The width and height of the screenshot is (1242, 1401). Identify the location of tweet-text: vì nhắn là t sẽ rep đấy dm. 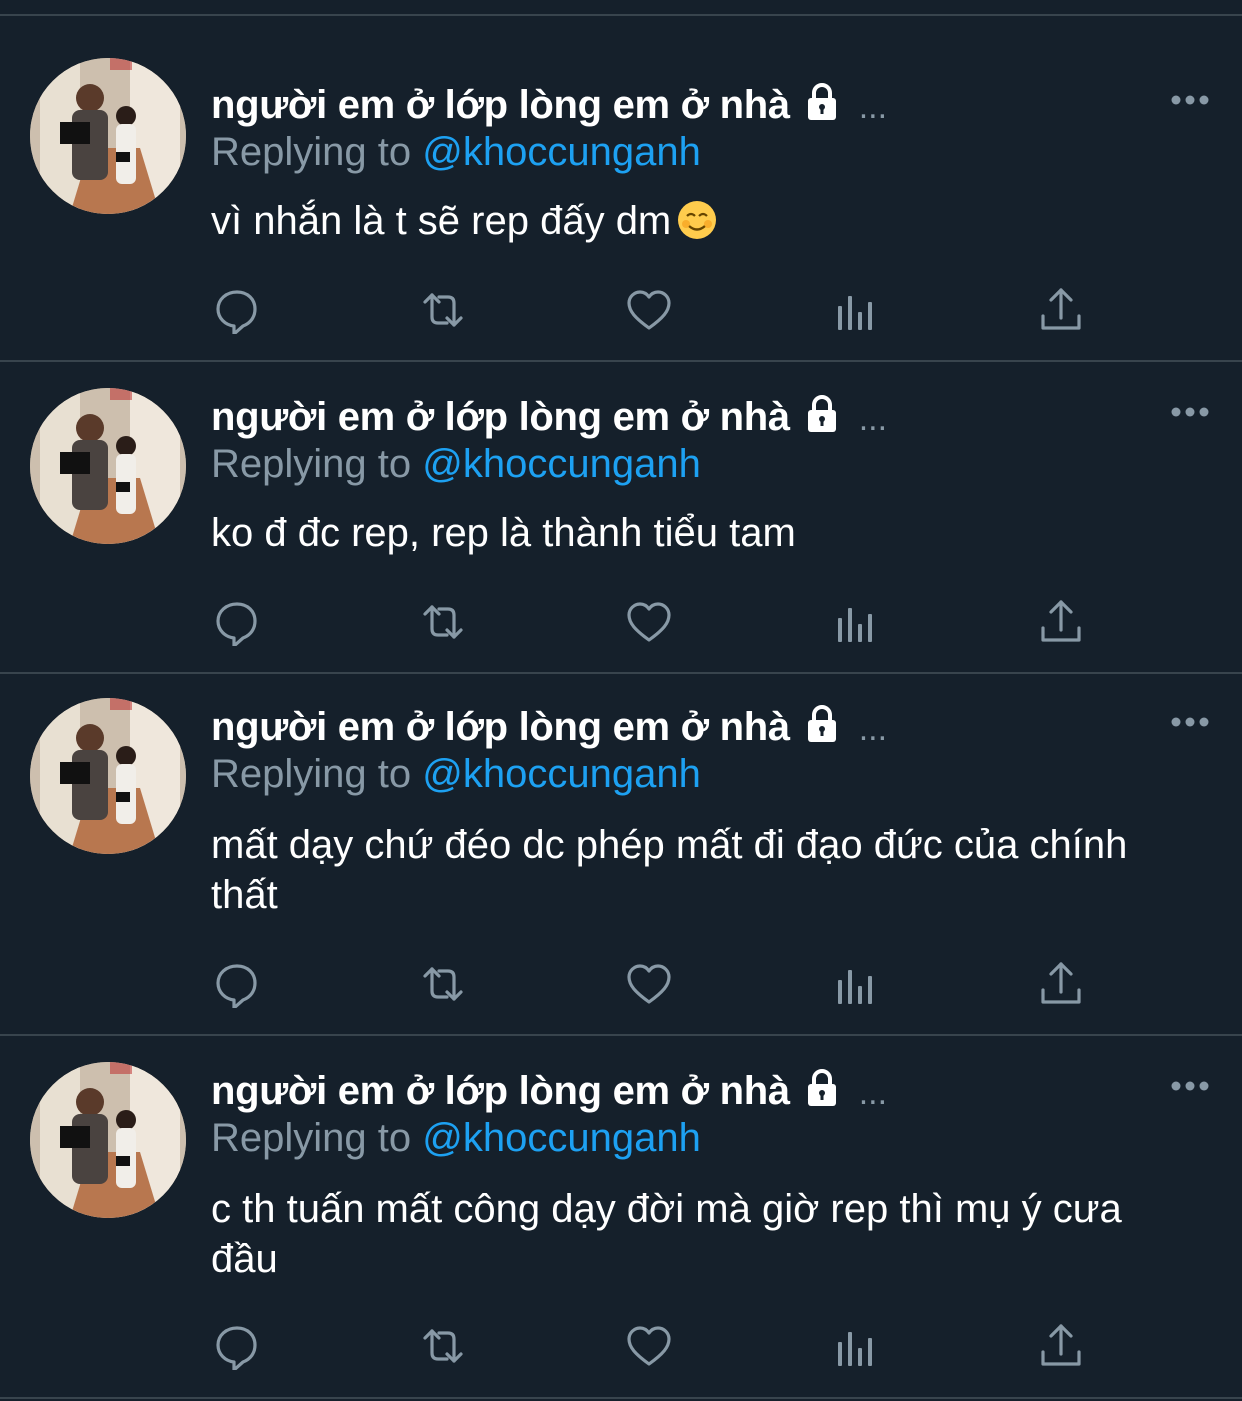
(696, 221).